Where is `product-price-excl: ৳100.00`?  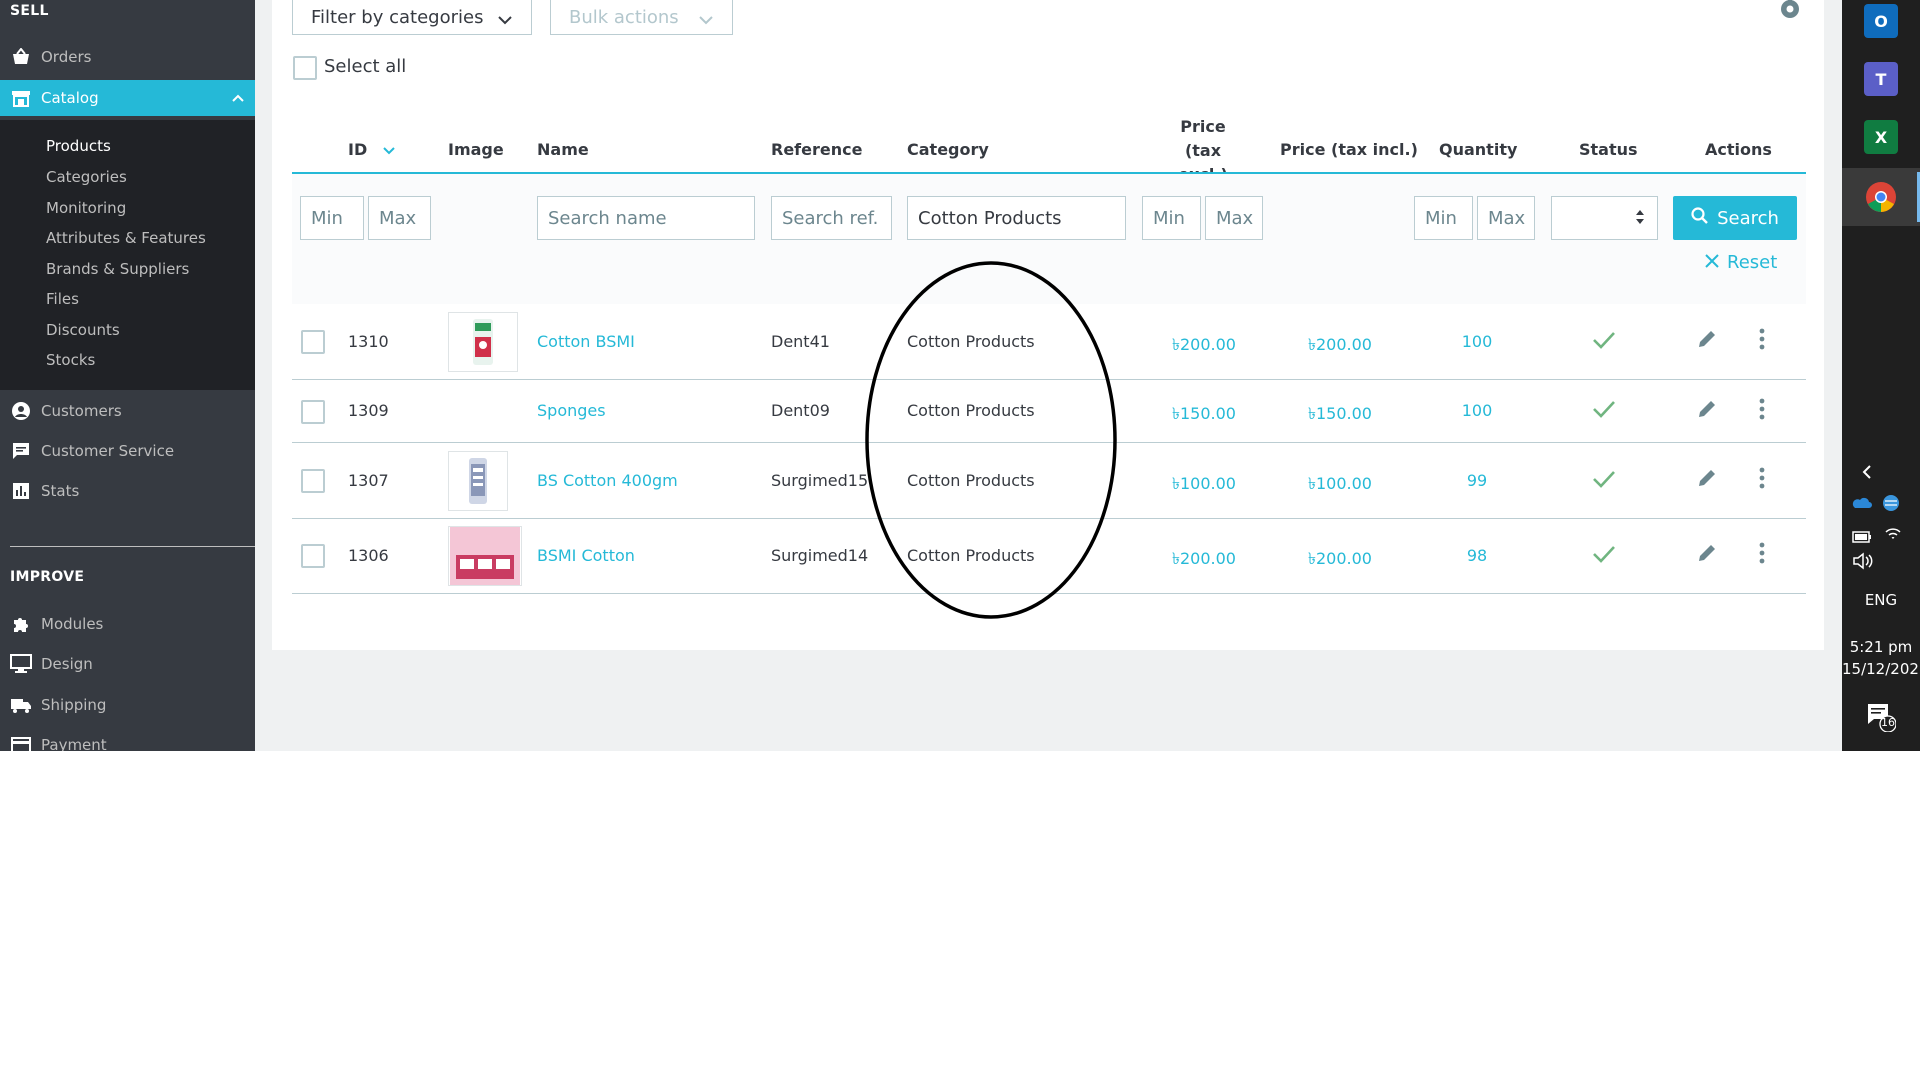 product-price-excl: ৳100.00 is located at coordinates (1204, 484).